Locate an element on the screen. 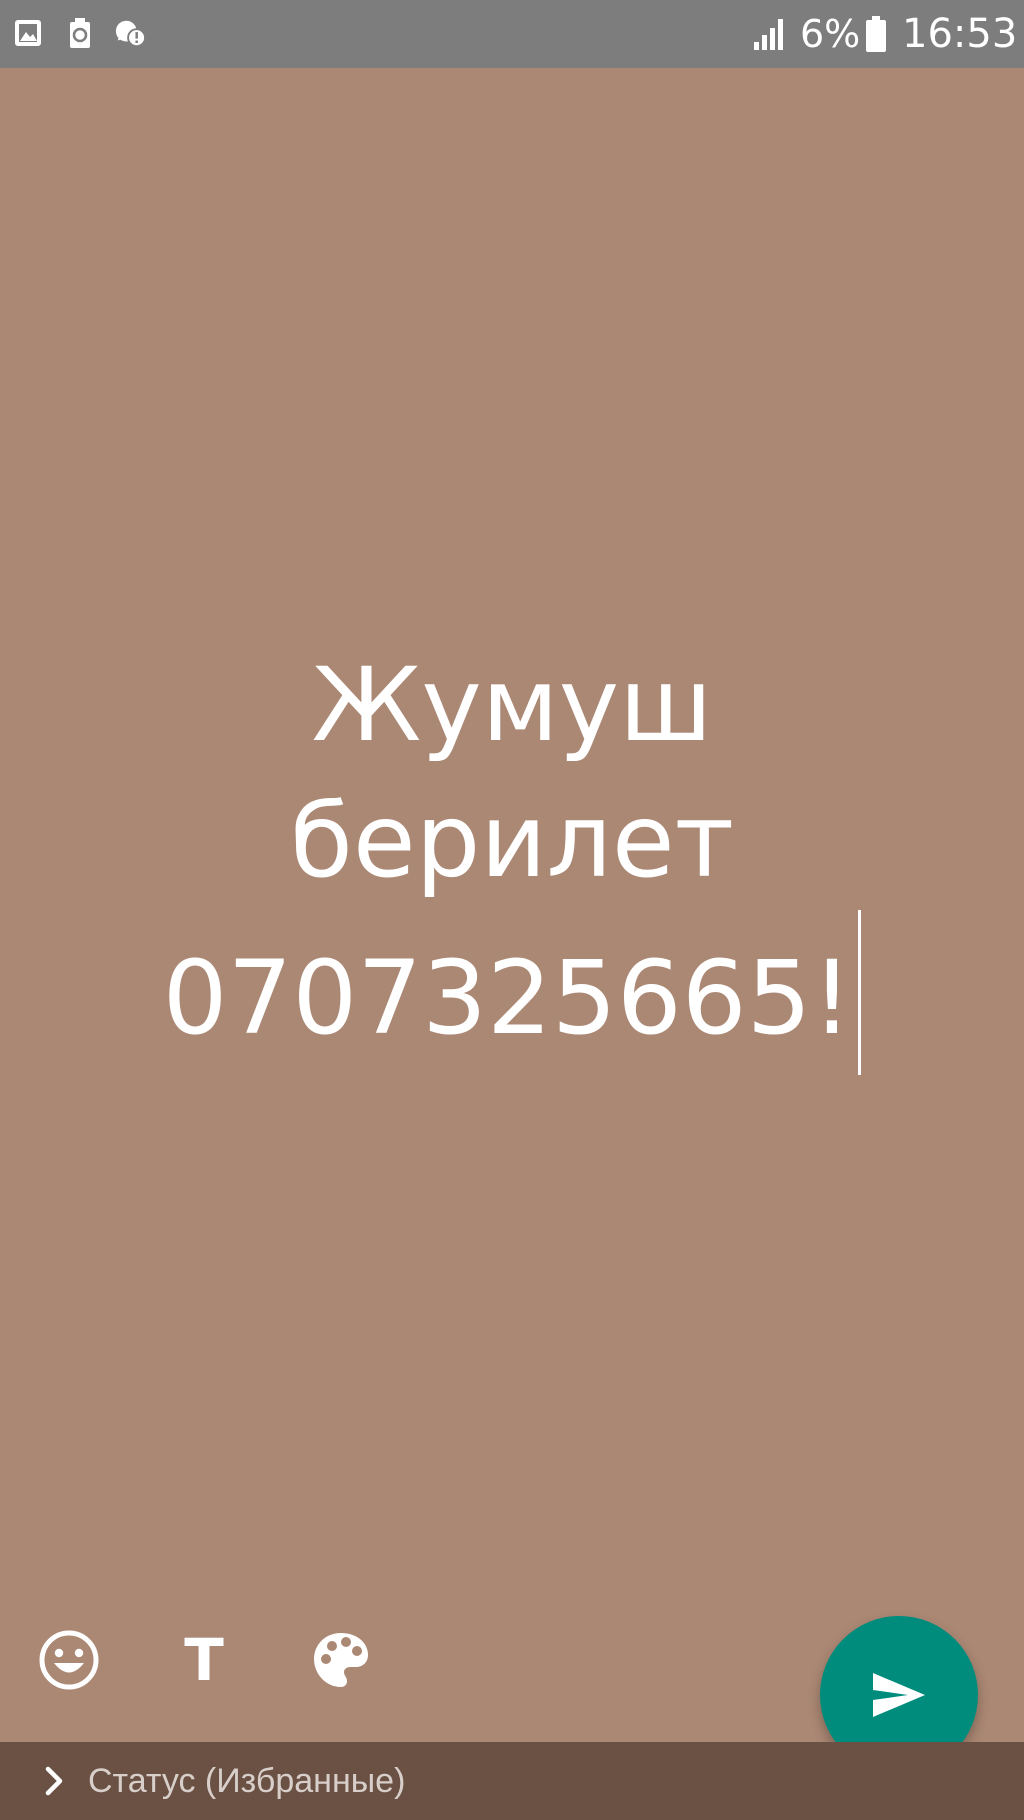 This screenshot has width=1024, height=1820. battery-percent: 6% is located at coordinates (830, 34).